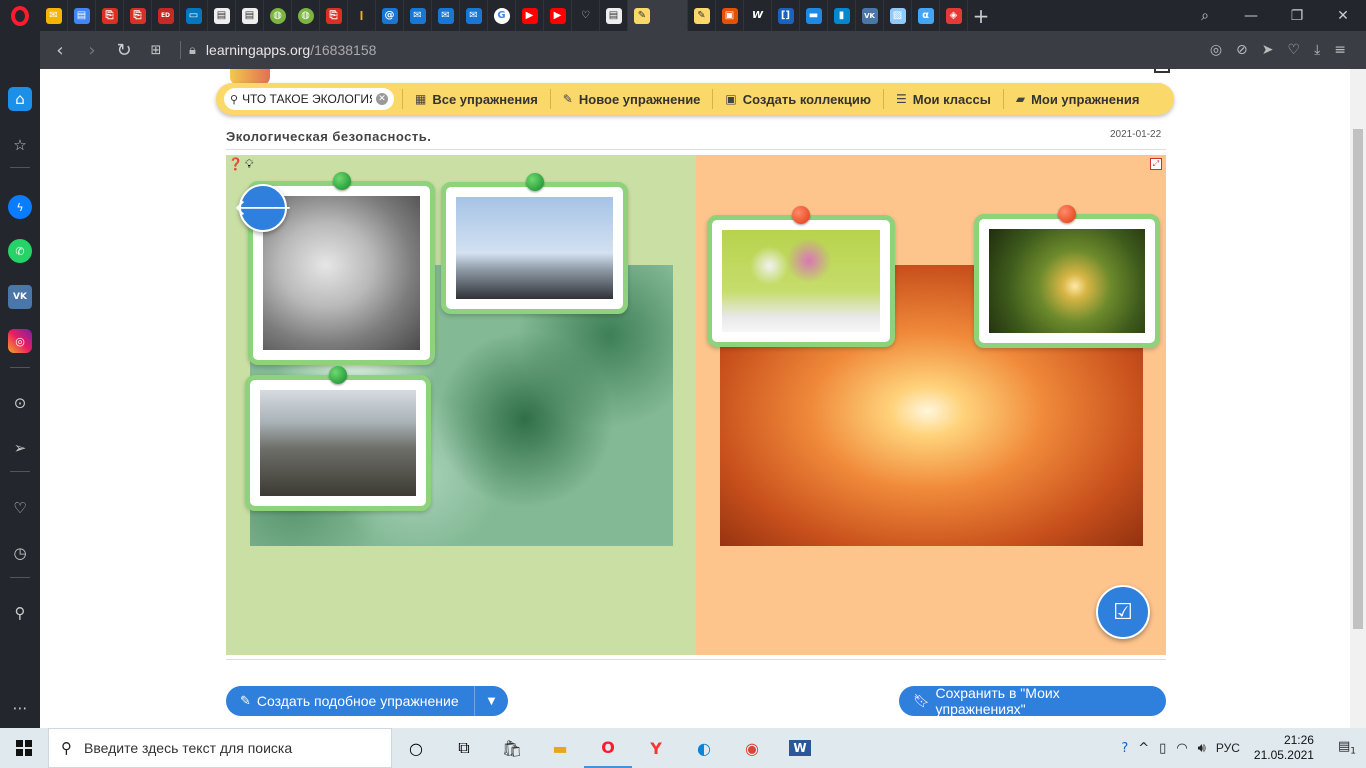 This screenshot has width=1366, height=768. I want to click on search-field: ⚲ ЧТО ТАКОЕ ЭКОЛОГИЯ ✕, so click(309, 99).